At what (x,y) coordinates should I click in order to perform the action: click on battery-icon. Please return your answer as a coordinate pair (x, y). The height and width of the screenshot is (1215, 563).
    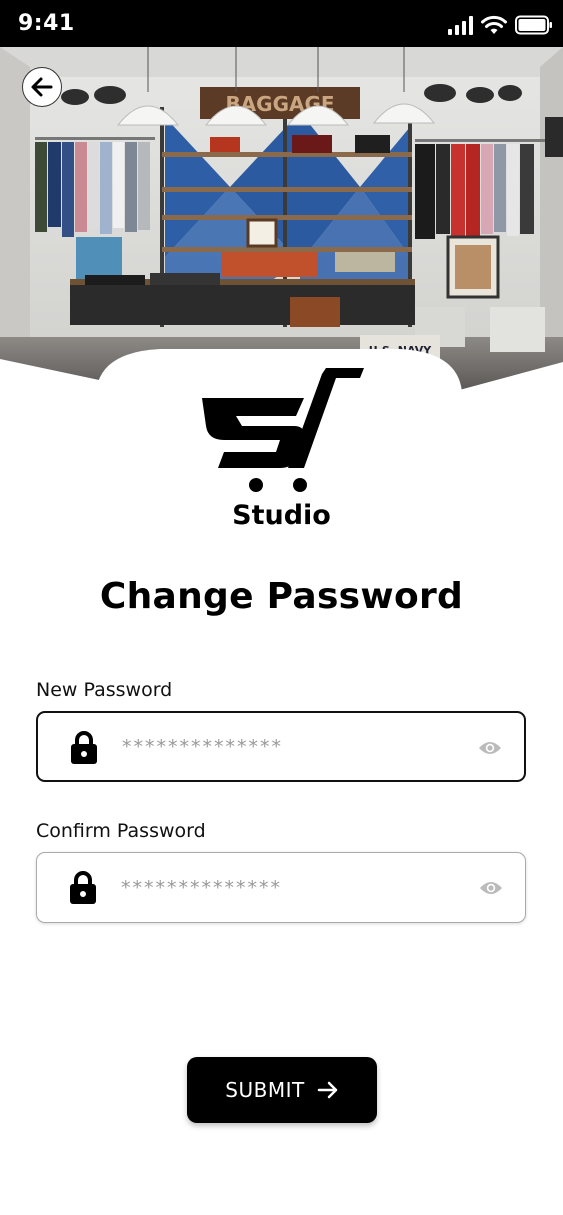
    Looking at the image, I should click on (533, 25).